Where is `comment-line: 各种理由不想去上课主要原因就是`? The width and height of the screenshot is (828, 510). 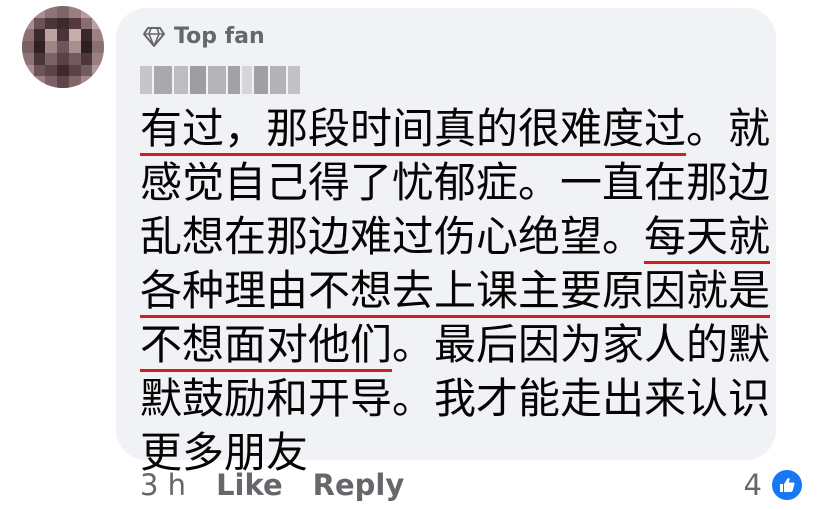
comment-line: 各种理由不想去上课主要原因就是 is located at coordinates (455, 291).